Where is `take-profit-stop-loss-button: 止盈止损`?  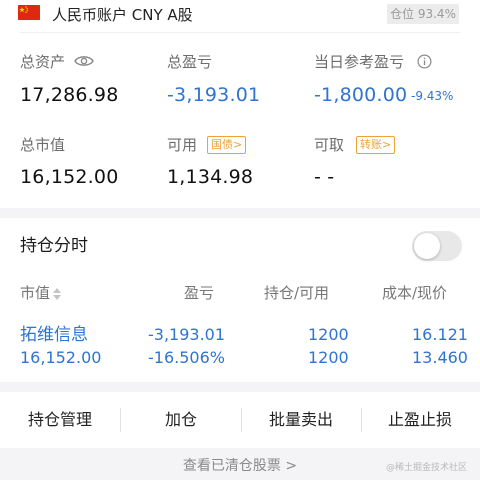 take-profit-stop-loss-button: 止盈止损 is located at coordinates (420, 420).